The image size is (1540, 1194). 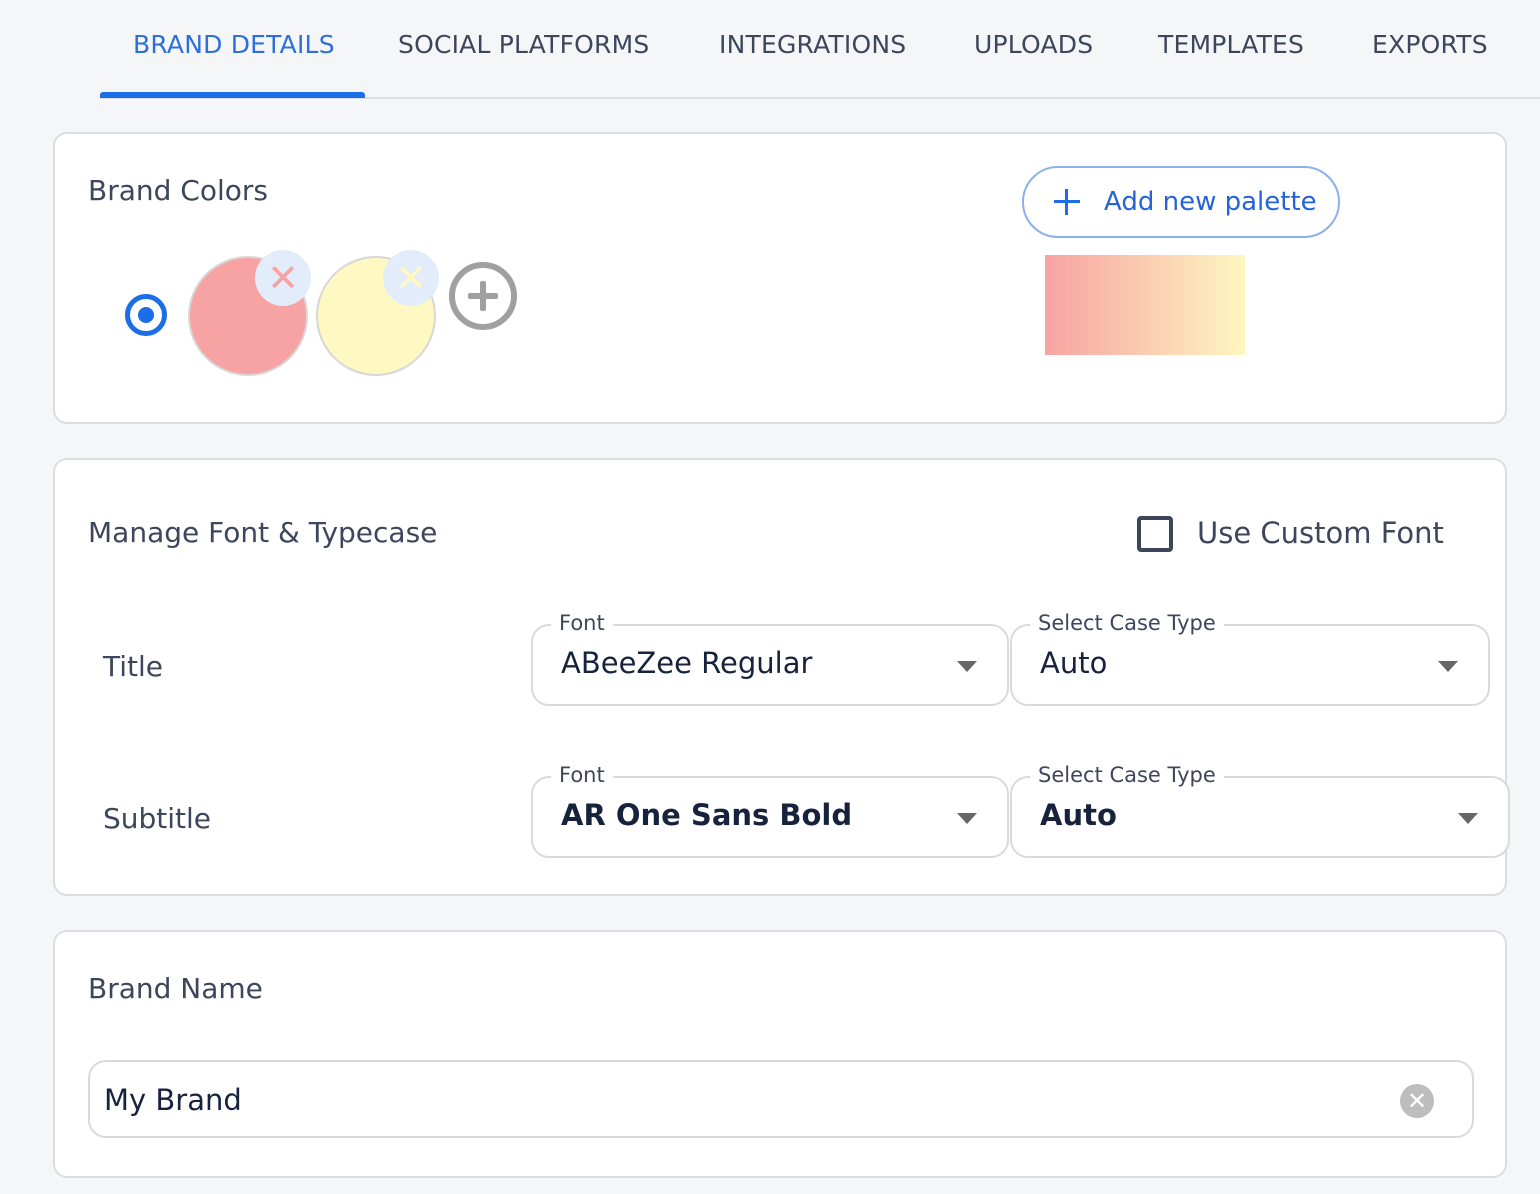 What do you see at coordinates (1155, 534) in the screenshot?
I see `use-custom-font-checkbox` at bounding box center [1155, 534].